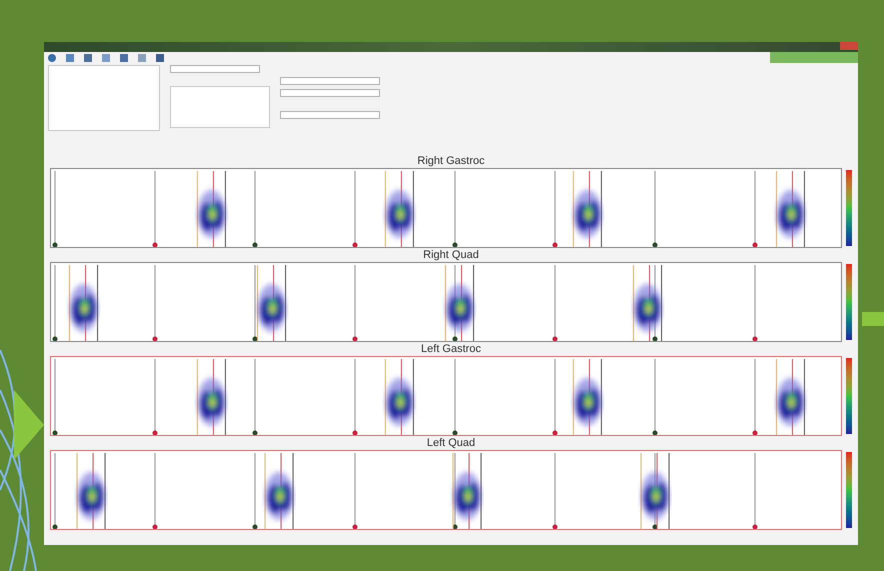 Image resolution: width=884 pixels, height=571 pixels. I want to click on chart-title: Right Gastroc, so click(451, 161).